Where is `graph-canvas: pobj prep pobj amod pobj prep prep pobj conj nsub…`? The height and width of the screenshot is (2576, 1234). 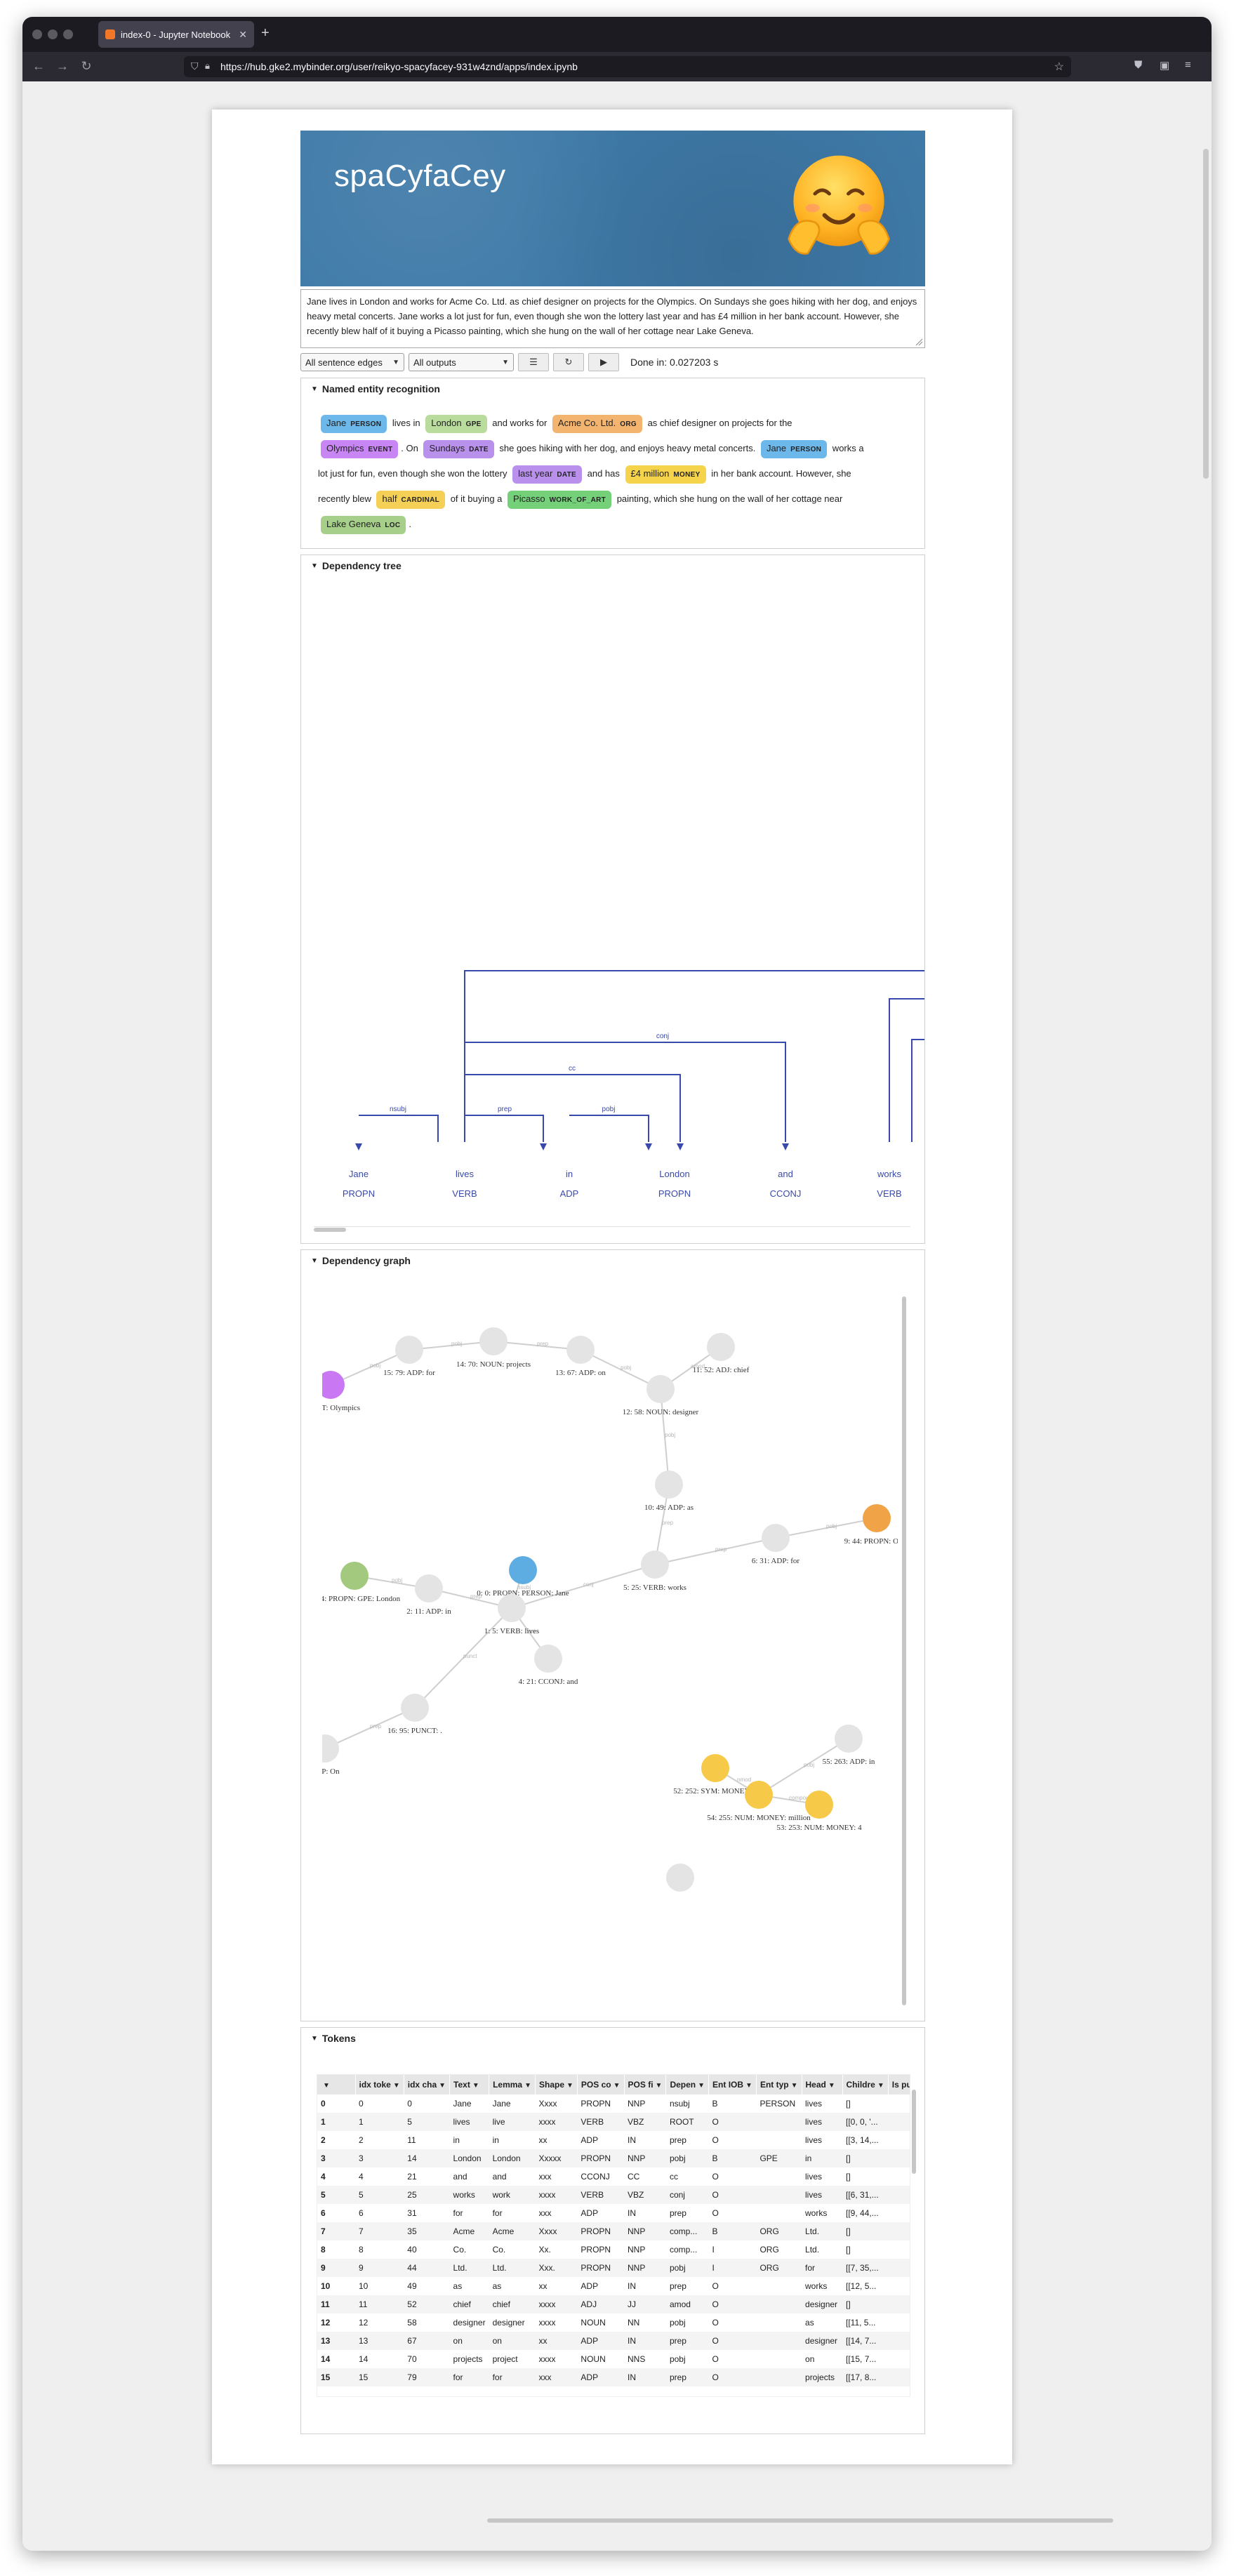 graph-canvas: pobj prep pobj amod pobj prep prep pobj conj nsub… is located at coordinates (610, 1658).